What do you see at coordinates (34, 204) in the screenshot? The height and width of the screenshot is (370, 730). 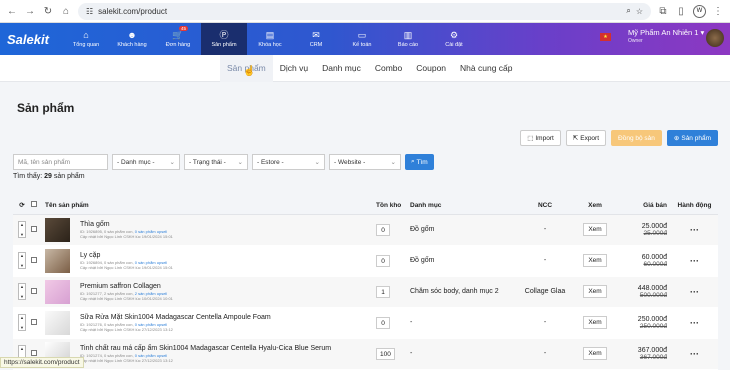 I see `select-all-checkbox` at bounding box center [34, 204].